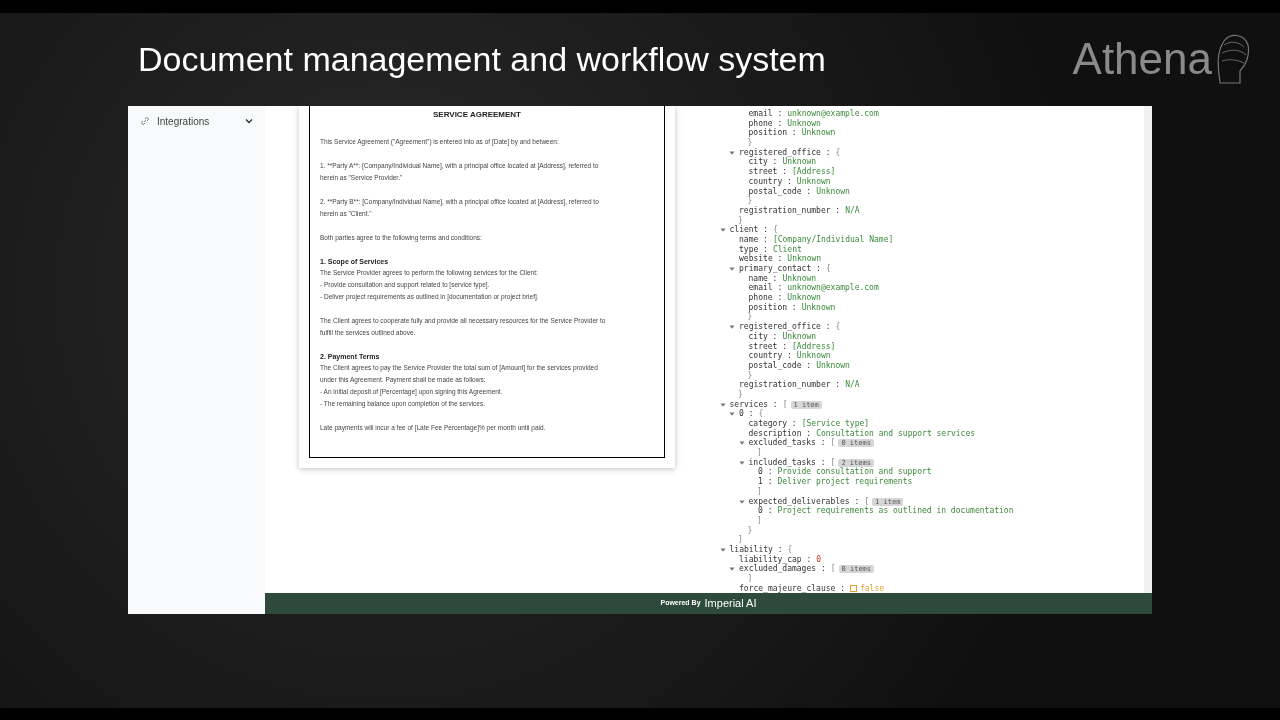 The height and width of the screenshot is (720, 1280). Describe the element at coordinates (477, 115) in the screenshot. I see `document-title: SERVICE AGREEMENT` at that location.